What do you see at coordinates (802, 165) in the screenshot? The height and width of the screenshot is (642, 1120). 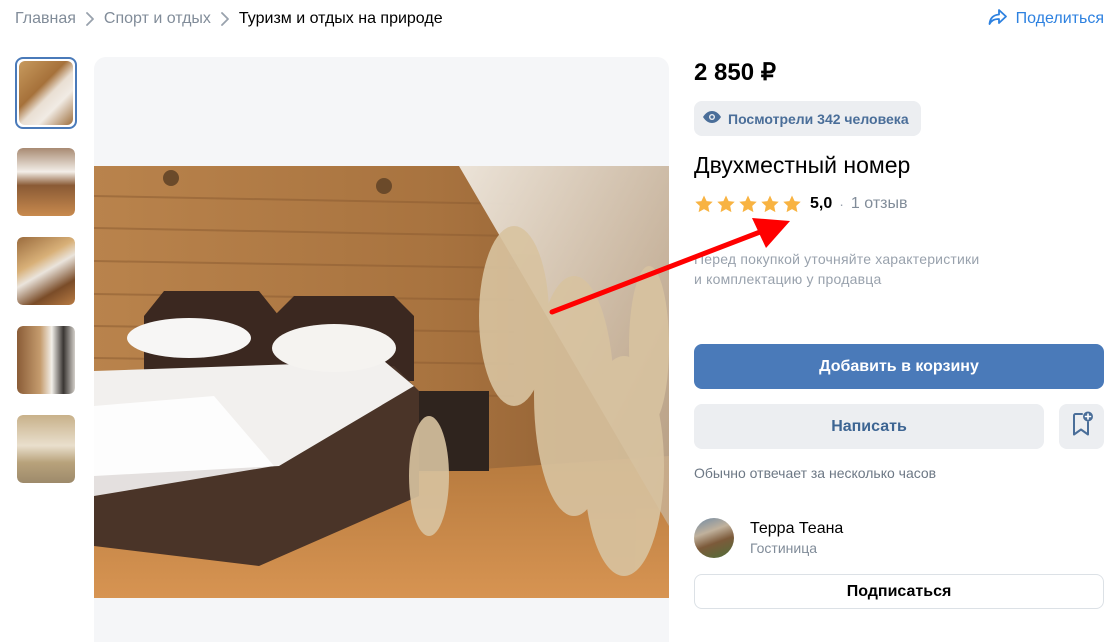 I see `product-title: Двухместный номер` at bounding box center [802, 165].